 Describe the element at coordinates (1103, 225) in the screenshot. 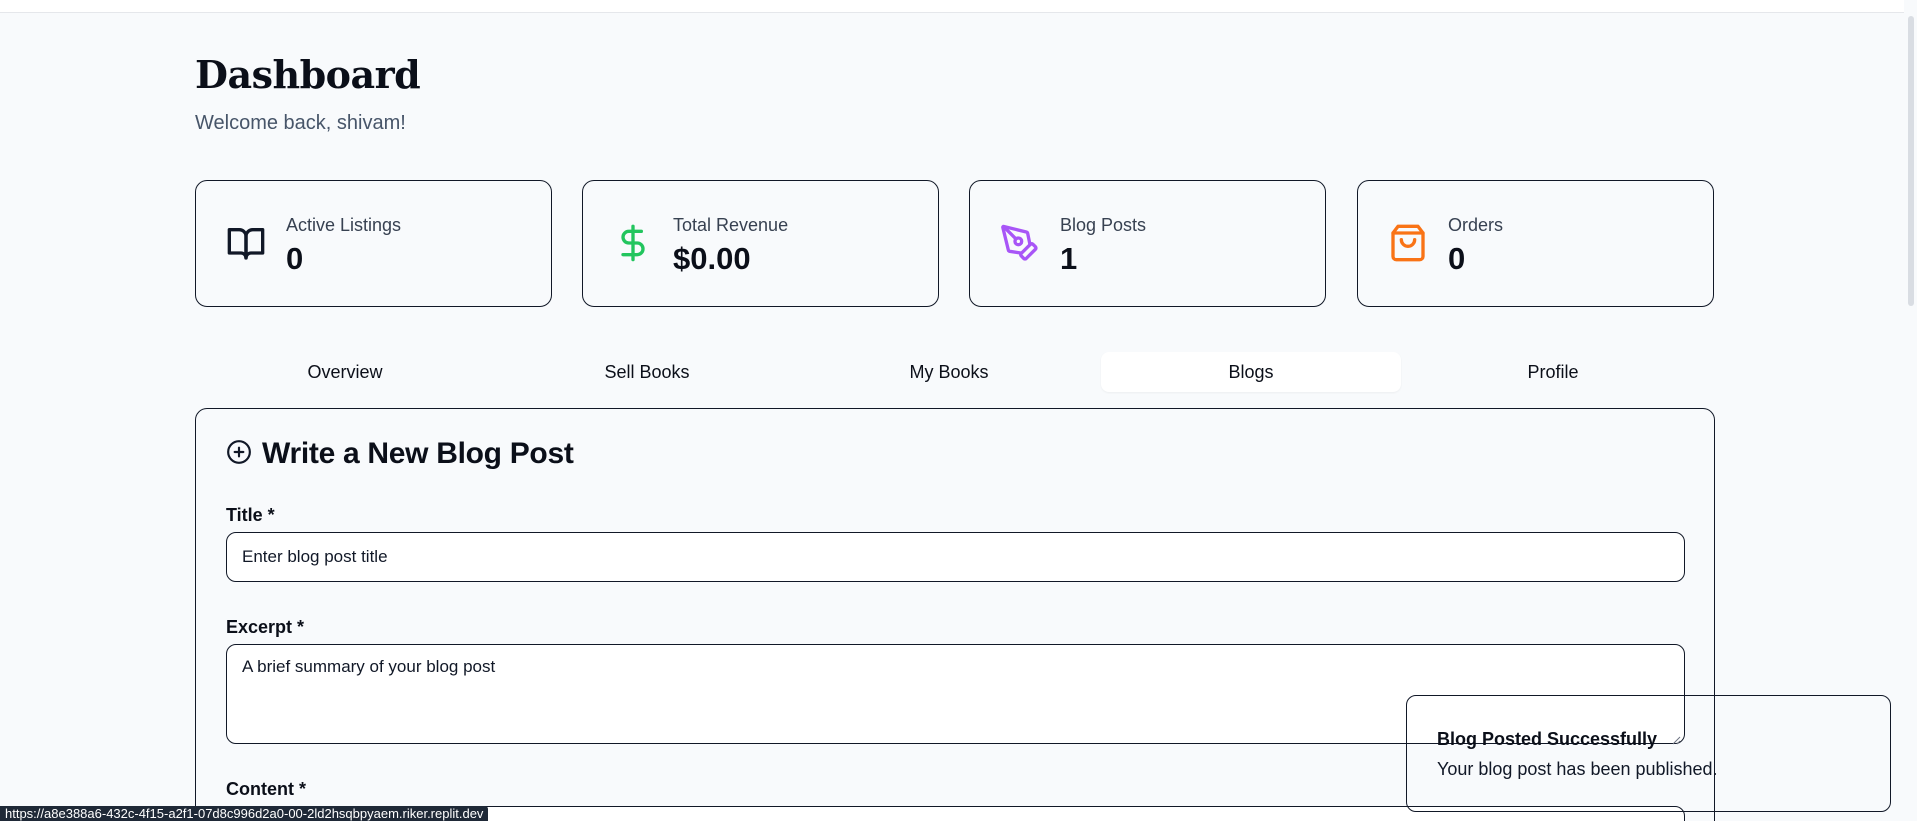

I see `stat-label: Blog Posts` at that location.